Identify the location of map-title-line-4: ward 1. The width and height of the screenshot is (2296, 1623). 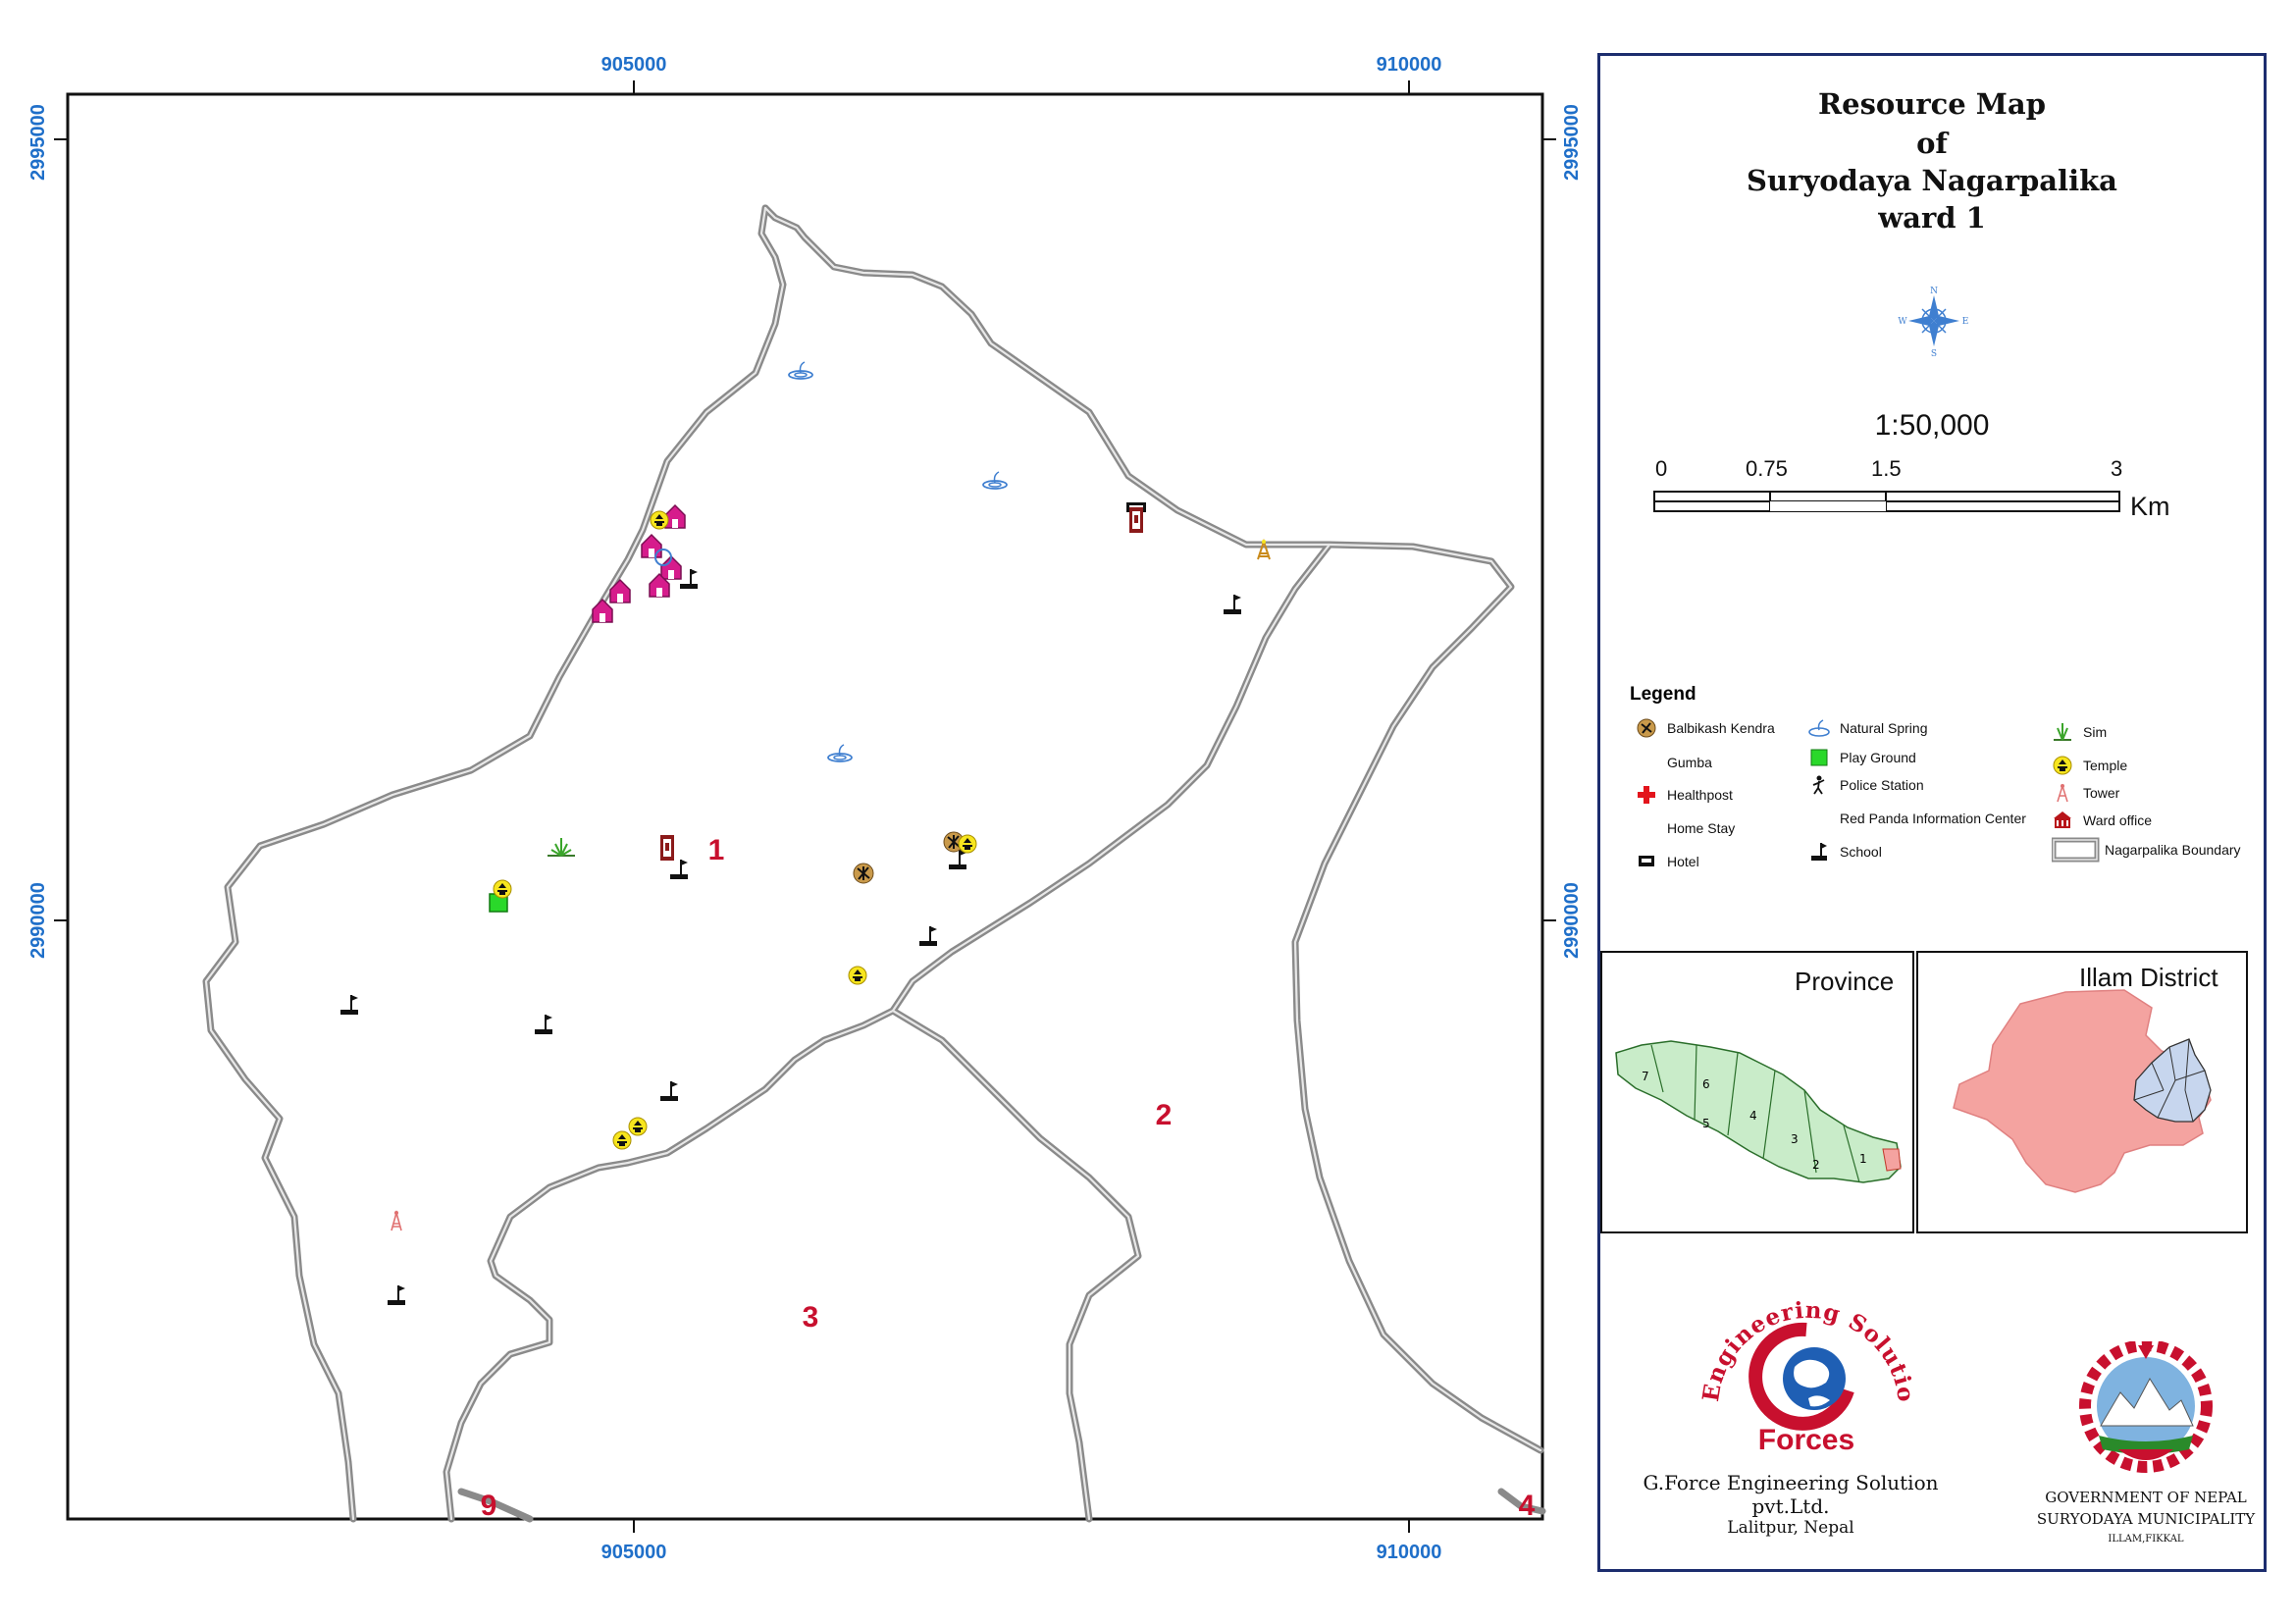
(1932, 218).